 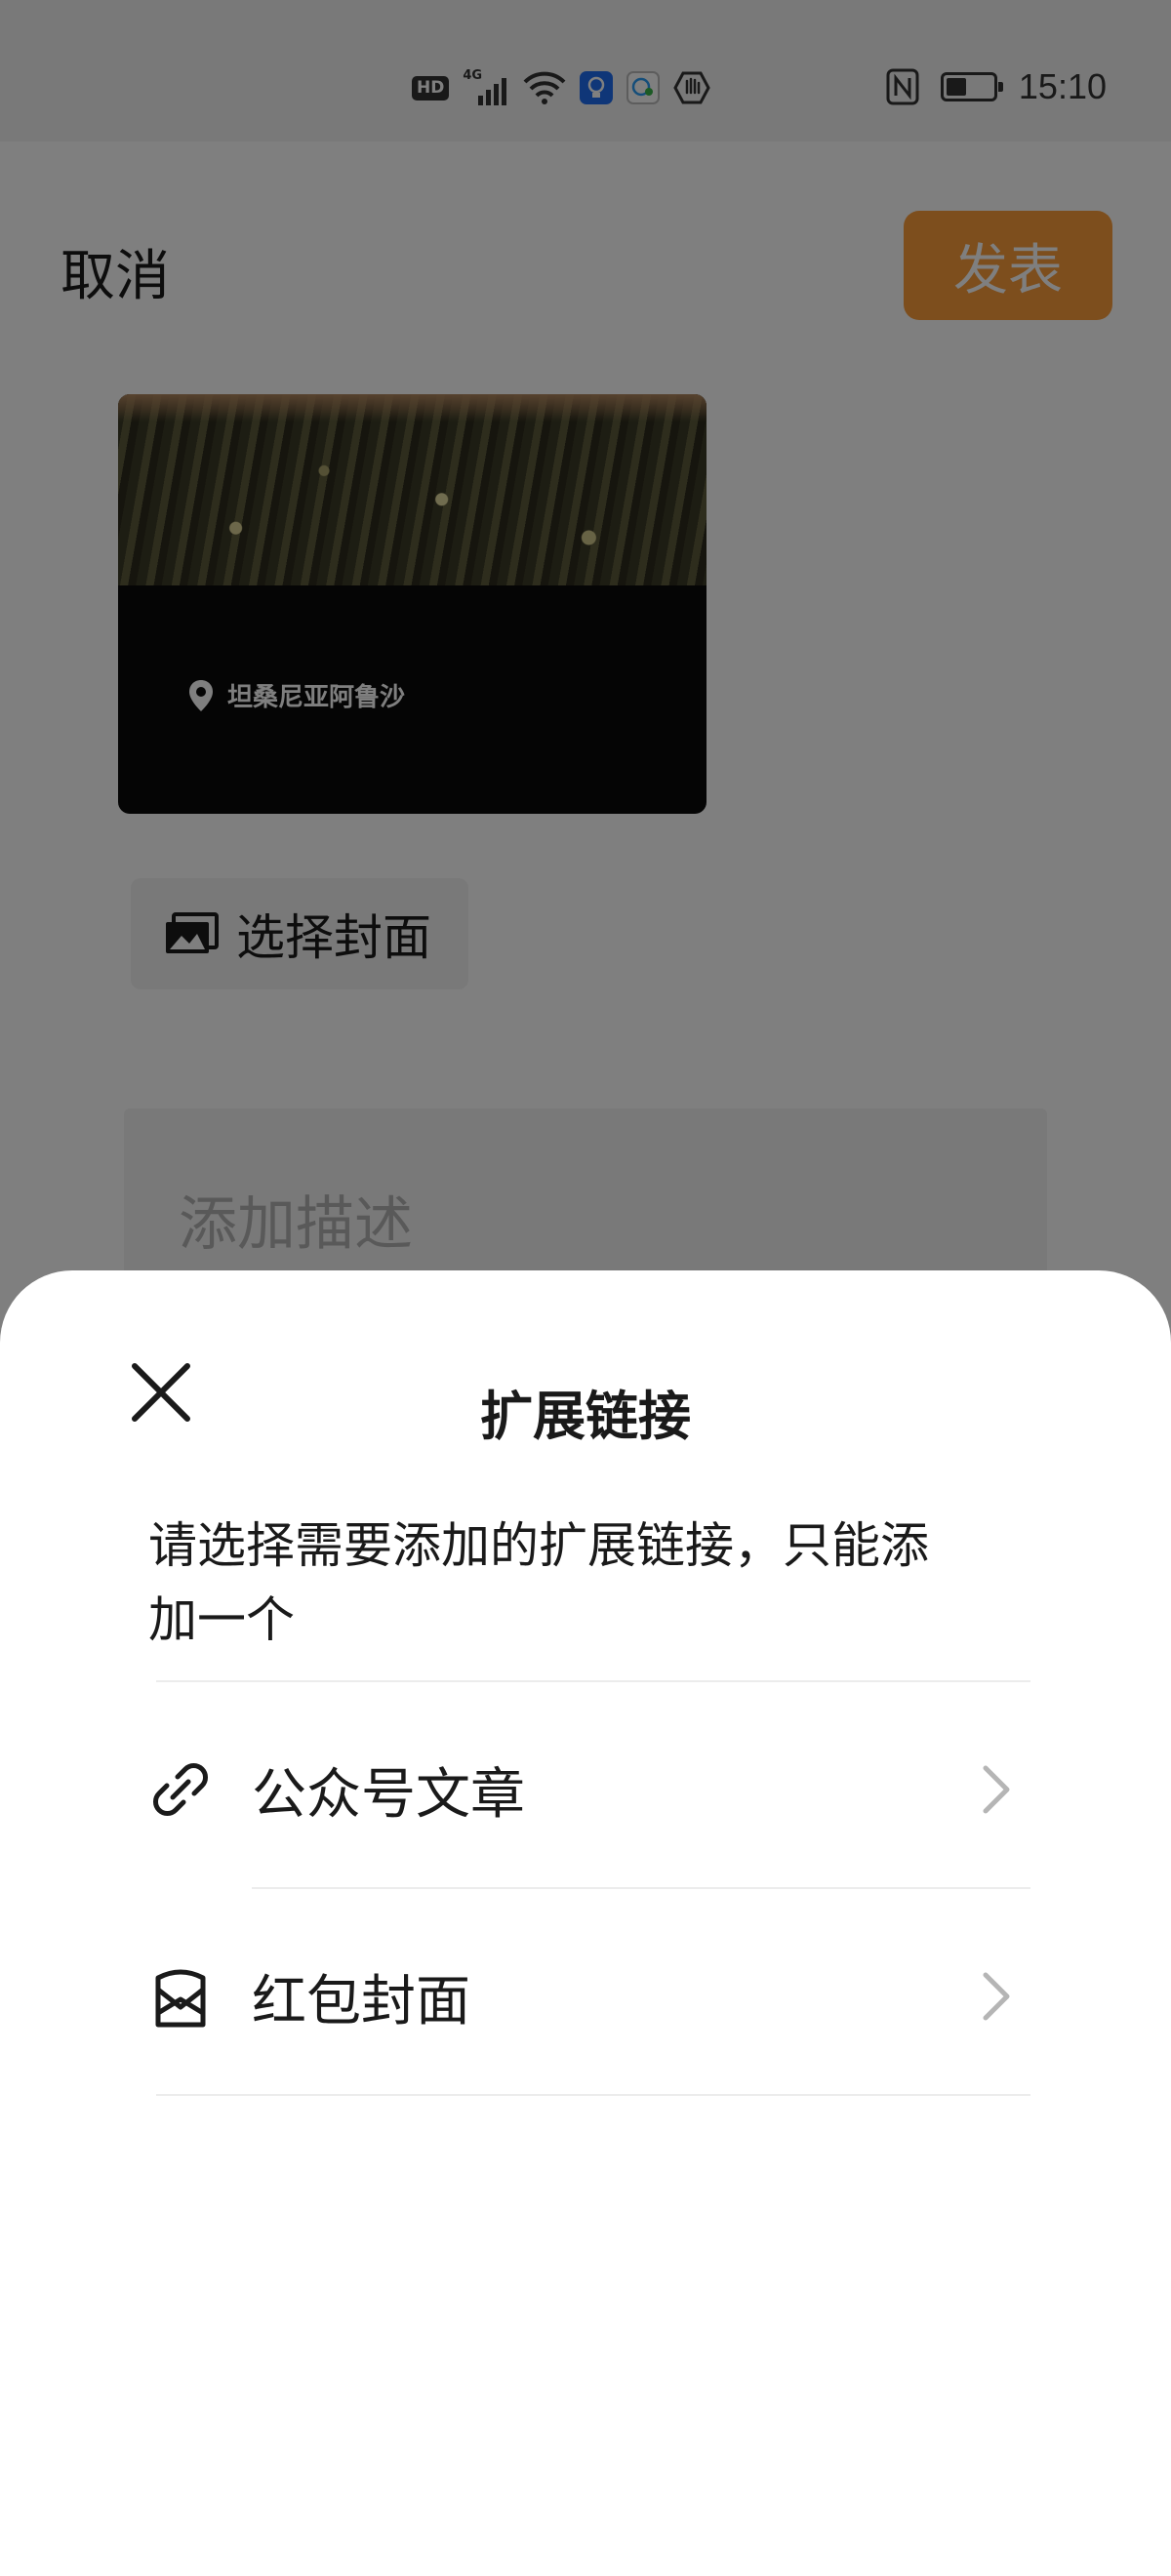 What do you see at coordinates (180, 1789) in the screenshot?
I see `link-icon` at bounding box center [180, 1789].